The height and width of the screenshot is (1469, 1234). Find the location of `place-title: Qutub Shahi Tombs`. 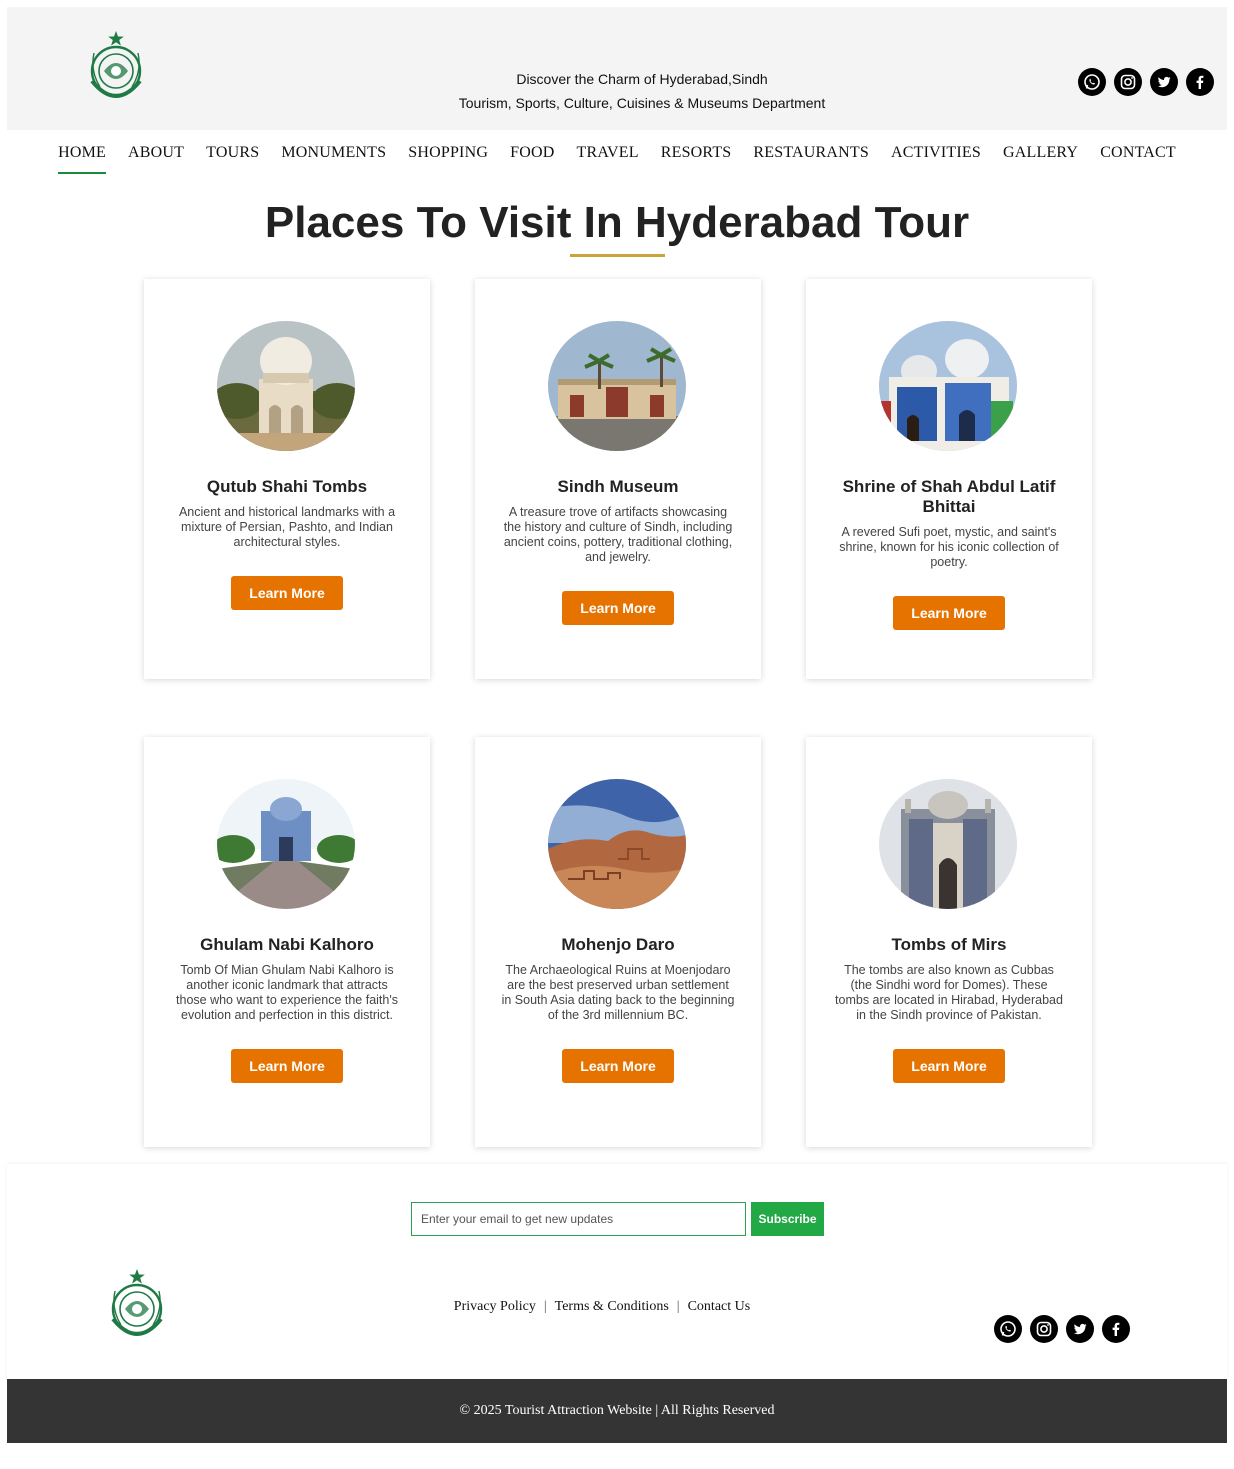

place-title: Qutub Shahi Tombs is located at coordinates (287, 486).